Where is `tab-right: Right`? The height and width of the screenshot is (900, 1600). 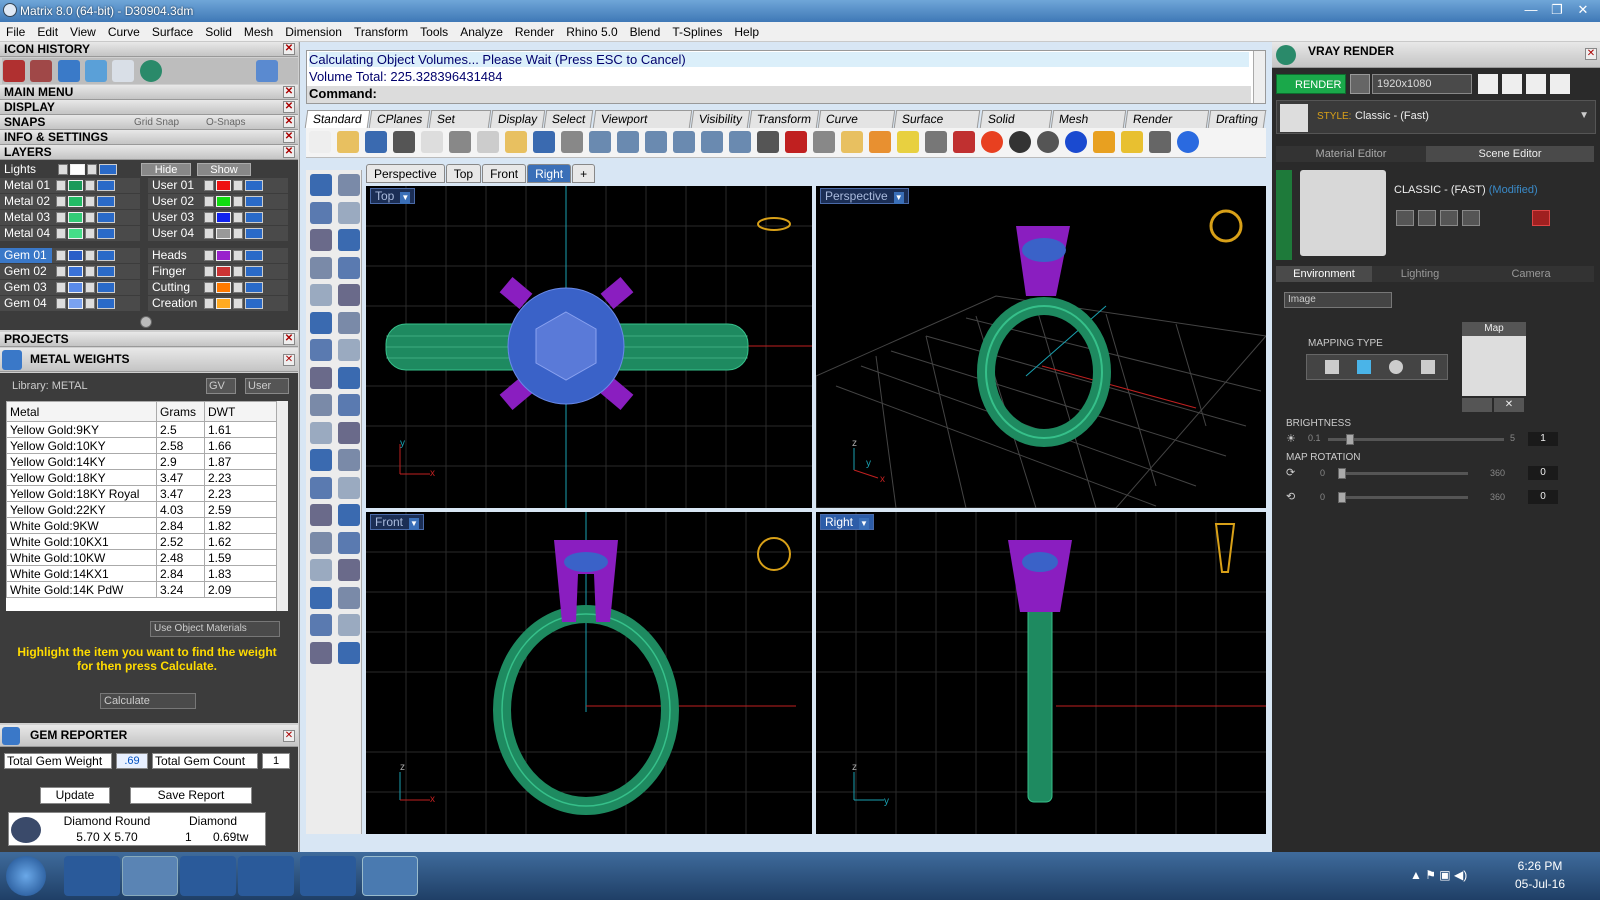
tab-right: Right is located at coordinates (549, 173).